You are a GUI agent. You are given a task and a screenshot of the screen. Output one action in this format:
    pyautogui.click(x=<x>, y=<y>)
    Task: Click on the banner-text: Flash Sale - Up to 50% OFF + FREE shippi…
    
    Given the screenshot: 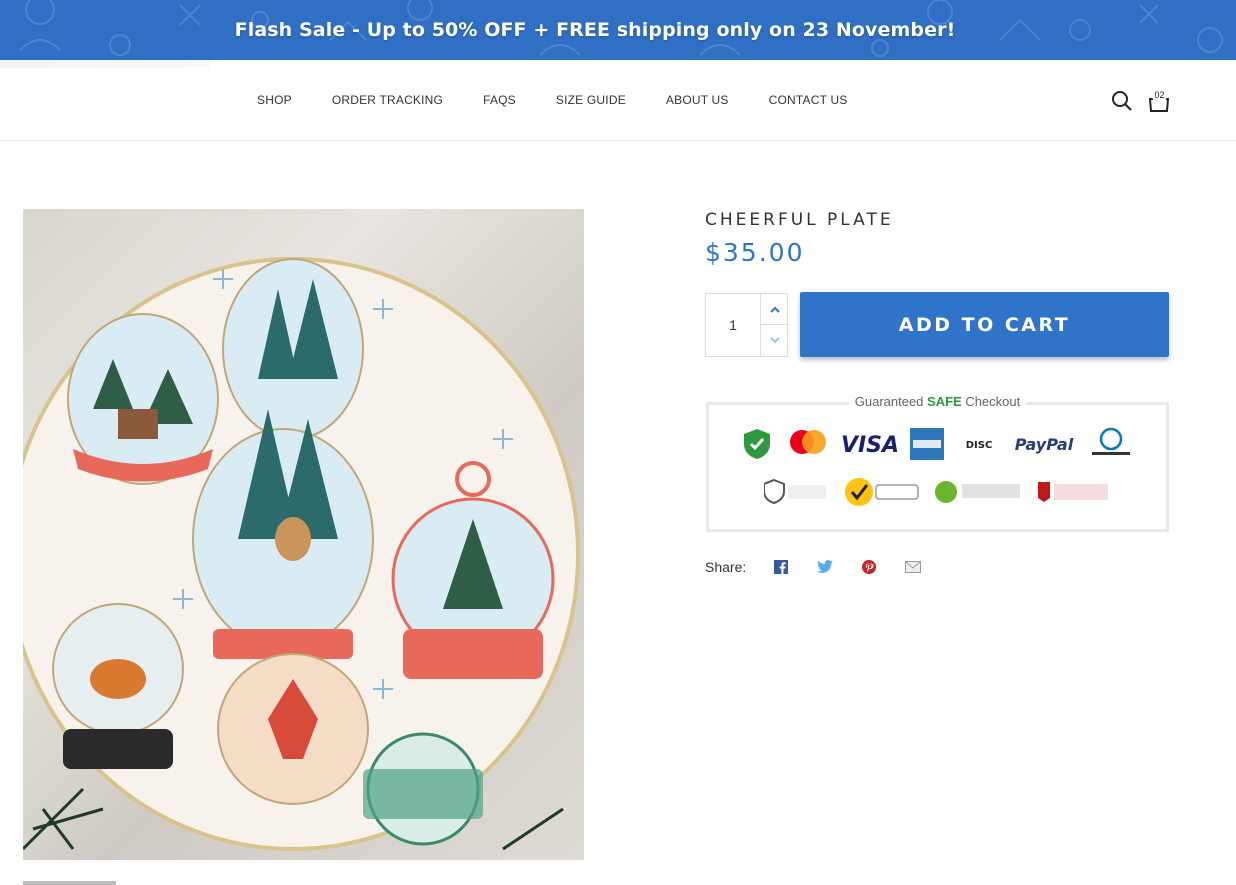 What is the action you would take?
    pyautogui.click(x=595, y=30)
    